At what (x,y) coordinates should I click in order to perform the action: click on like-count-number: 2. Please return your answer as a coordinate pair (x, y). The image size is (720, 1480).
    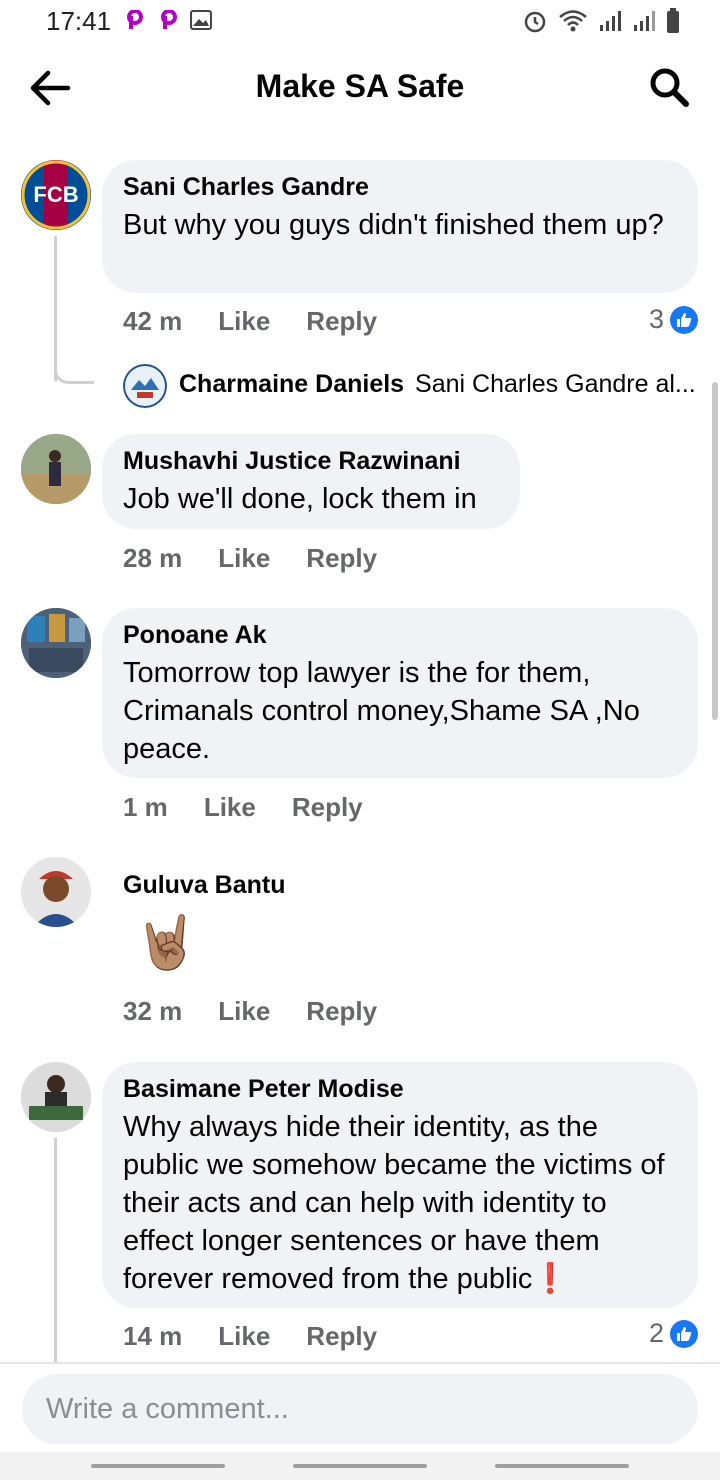
    Looking at the image, I should click on (656, 1333).